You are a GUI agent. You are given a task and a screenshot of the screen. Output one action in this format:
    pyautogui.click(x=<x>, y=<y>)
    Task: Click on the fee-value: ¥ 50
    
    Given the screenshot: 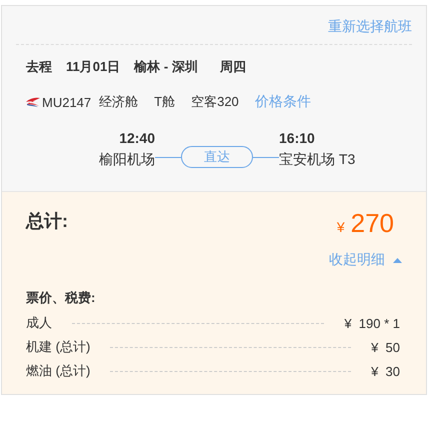 What is the action you would take?
    pyautogui.click(x=385, y=347)
    